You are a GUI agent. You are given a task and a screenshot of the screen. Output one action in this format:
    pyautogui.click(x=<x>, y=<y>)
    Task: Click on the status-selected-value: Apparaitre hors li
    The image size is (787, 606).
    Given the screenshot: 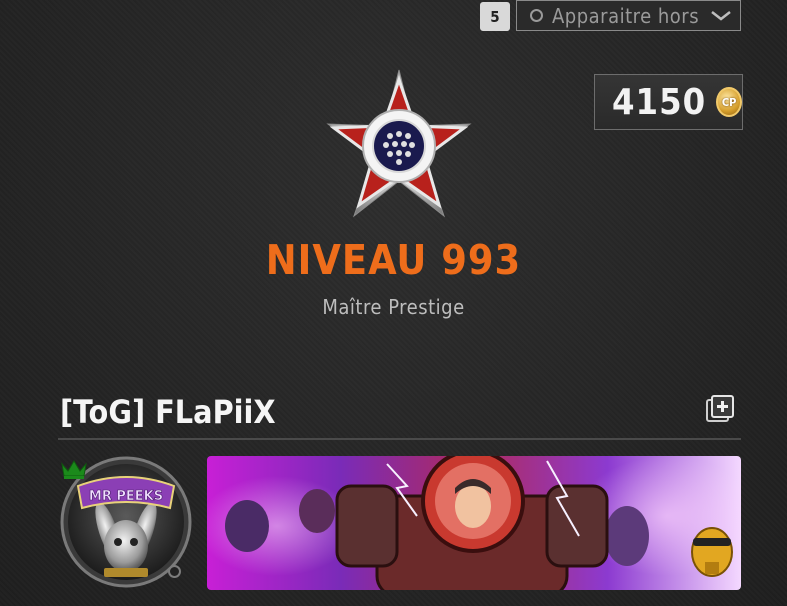 What is the action you would take?
    pyautogui.click(x=628, y=15)
    